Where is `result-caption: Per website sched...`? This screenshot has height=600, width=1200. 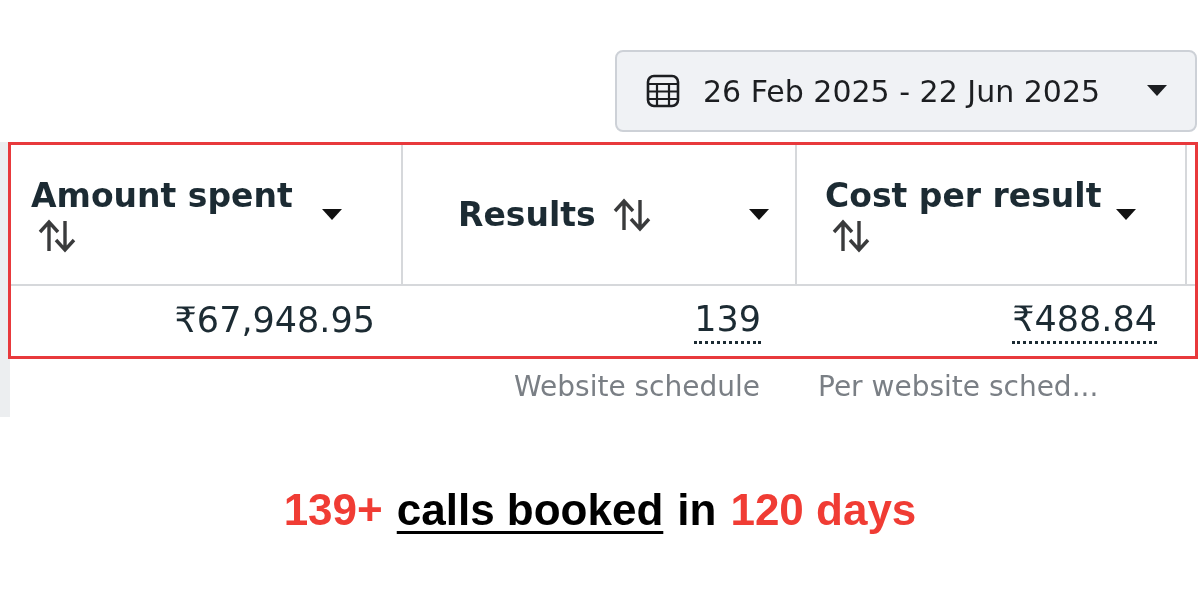 result-caption: Per website sched... is located at coordinates (958, 386).